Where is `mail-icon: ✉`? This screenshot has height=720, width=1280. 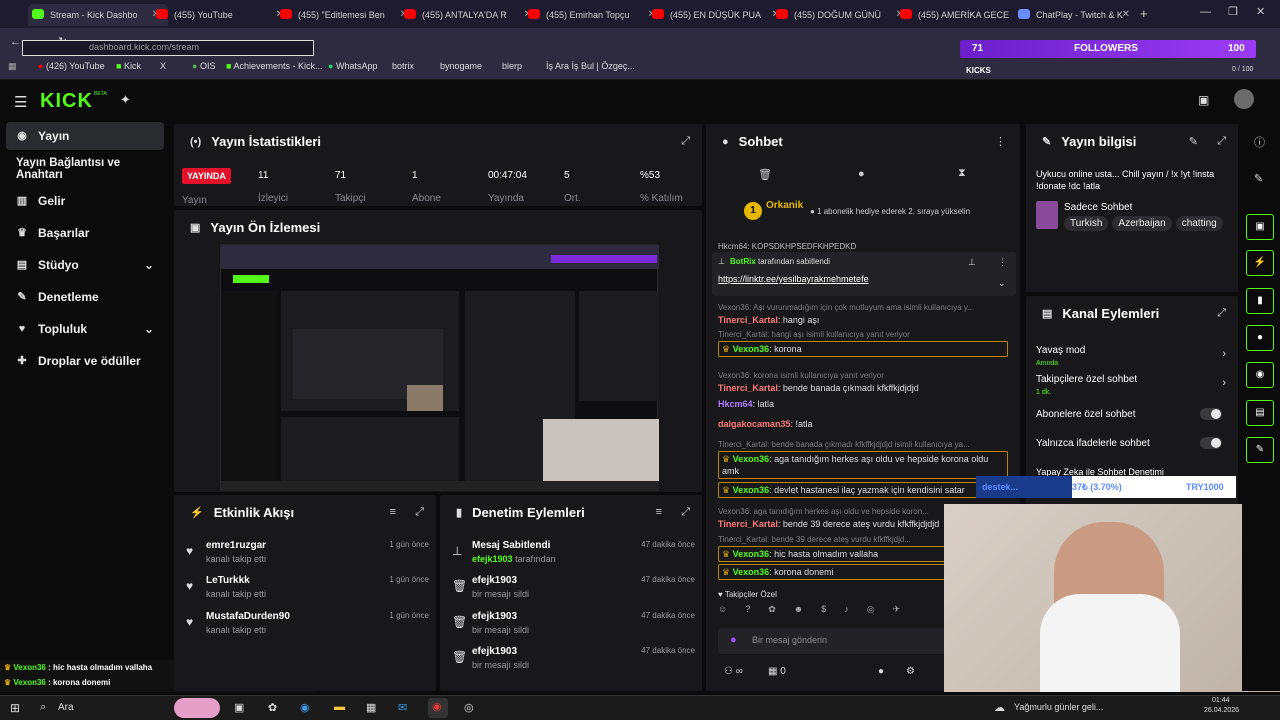
mail-icon: ✉ is located at coordinates (402, 707).